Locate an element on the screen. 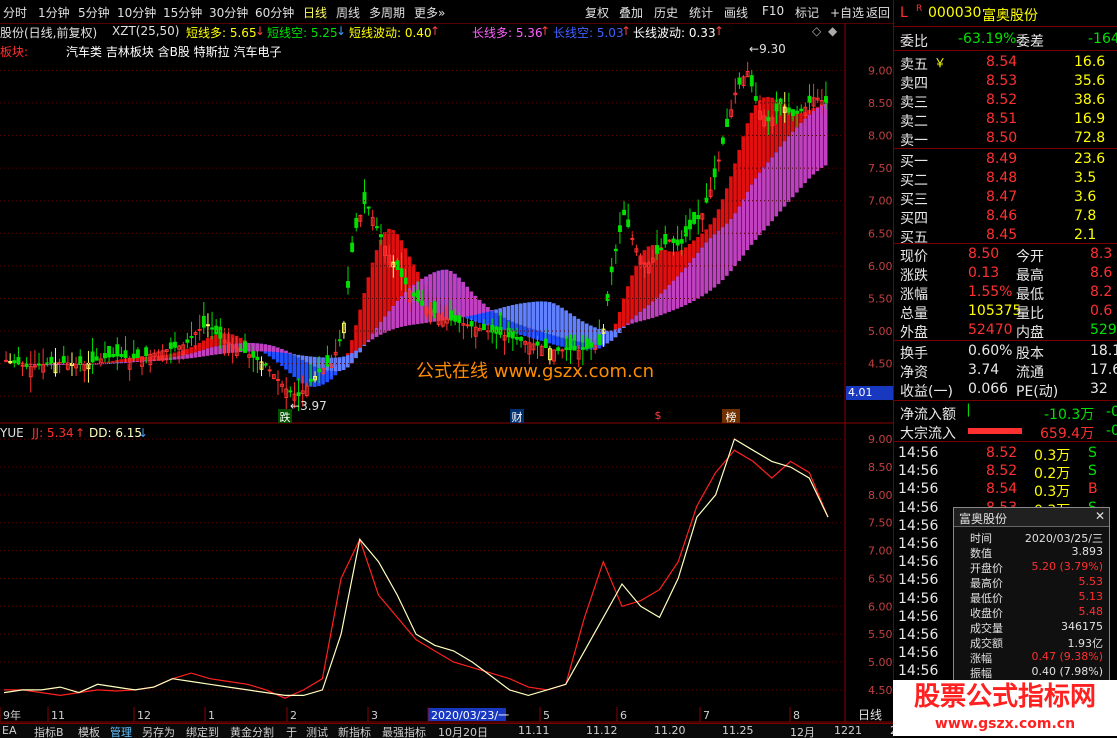 The image size is (1117, 738). bottom-tab: 1221 is located at coordinates (848, 730).